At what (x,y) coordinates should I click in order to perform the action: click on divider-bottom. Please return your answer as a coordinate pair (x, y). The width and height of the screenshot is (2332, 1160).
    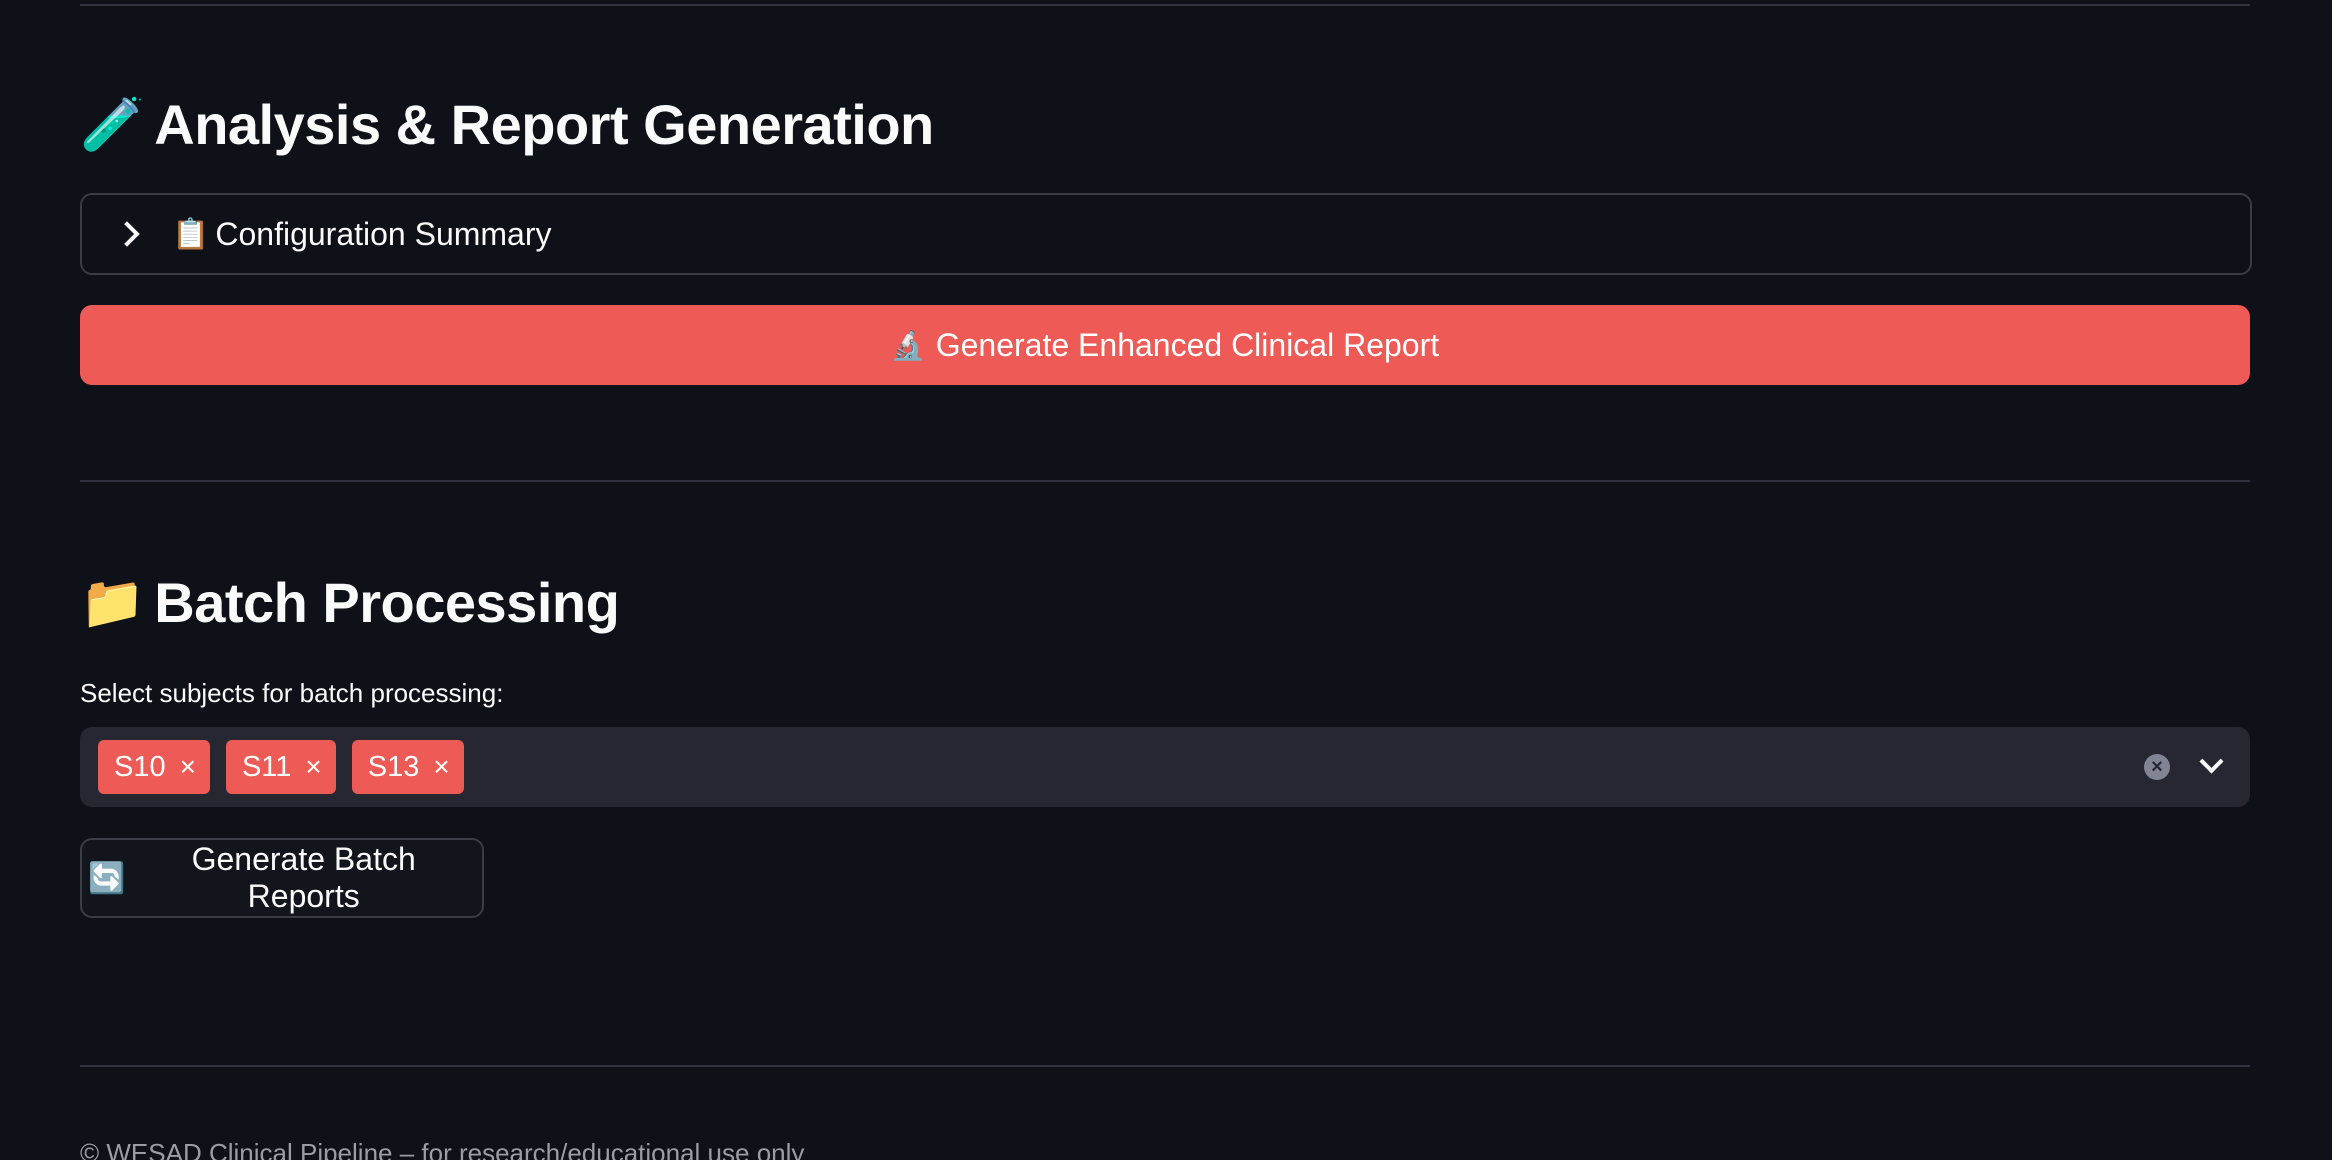
    Looking at the image, I should click on (1165, 1066).